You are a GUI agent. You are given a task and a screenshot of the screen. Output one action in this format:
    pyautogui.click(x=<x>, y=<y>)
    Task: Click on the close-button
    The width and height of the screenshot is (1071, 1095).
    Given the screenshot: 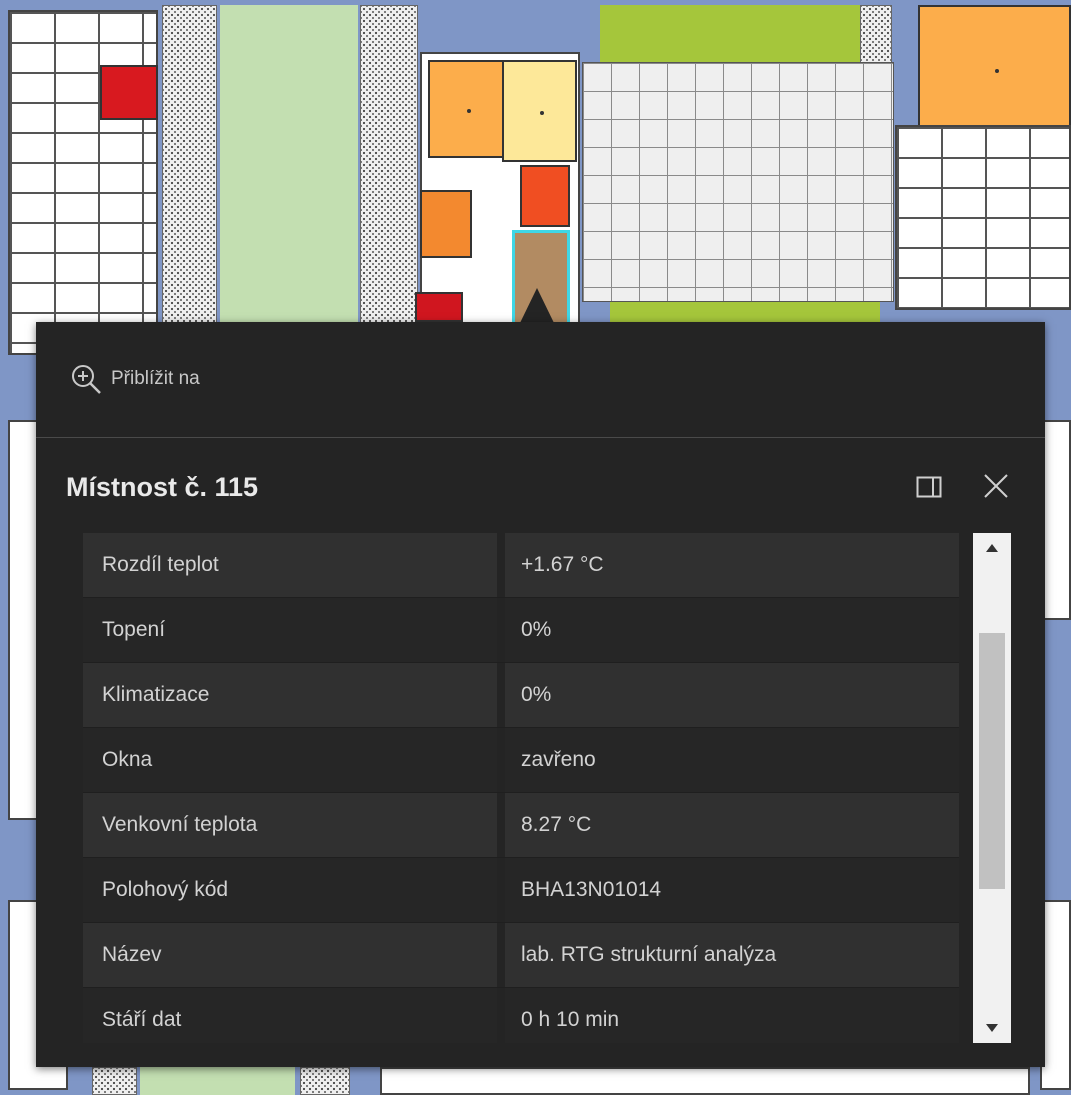 What is the action you would take?
    pyautogui.click(x=996, y=486)
    